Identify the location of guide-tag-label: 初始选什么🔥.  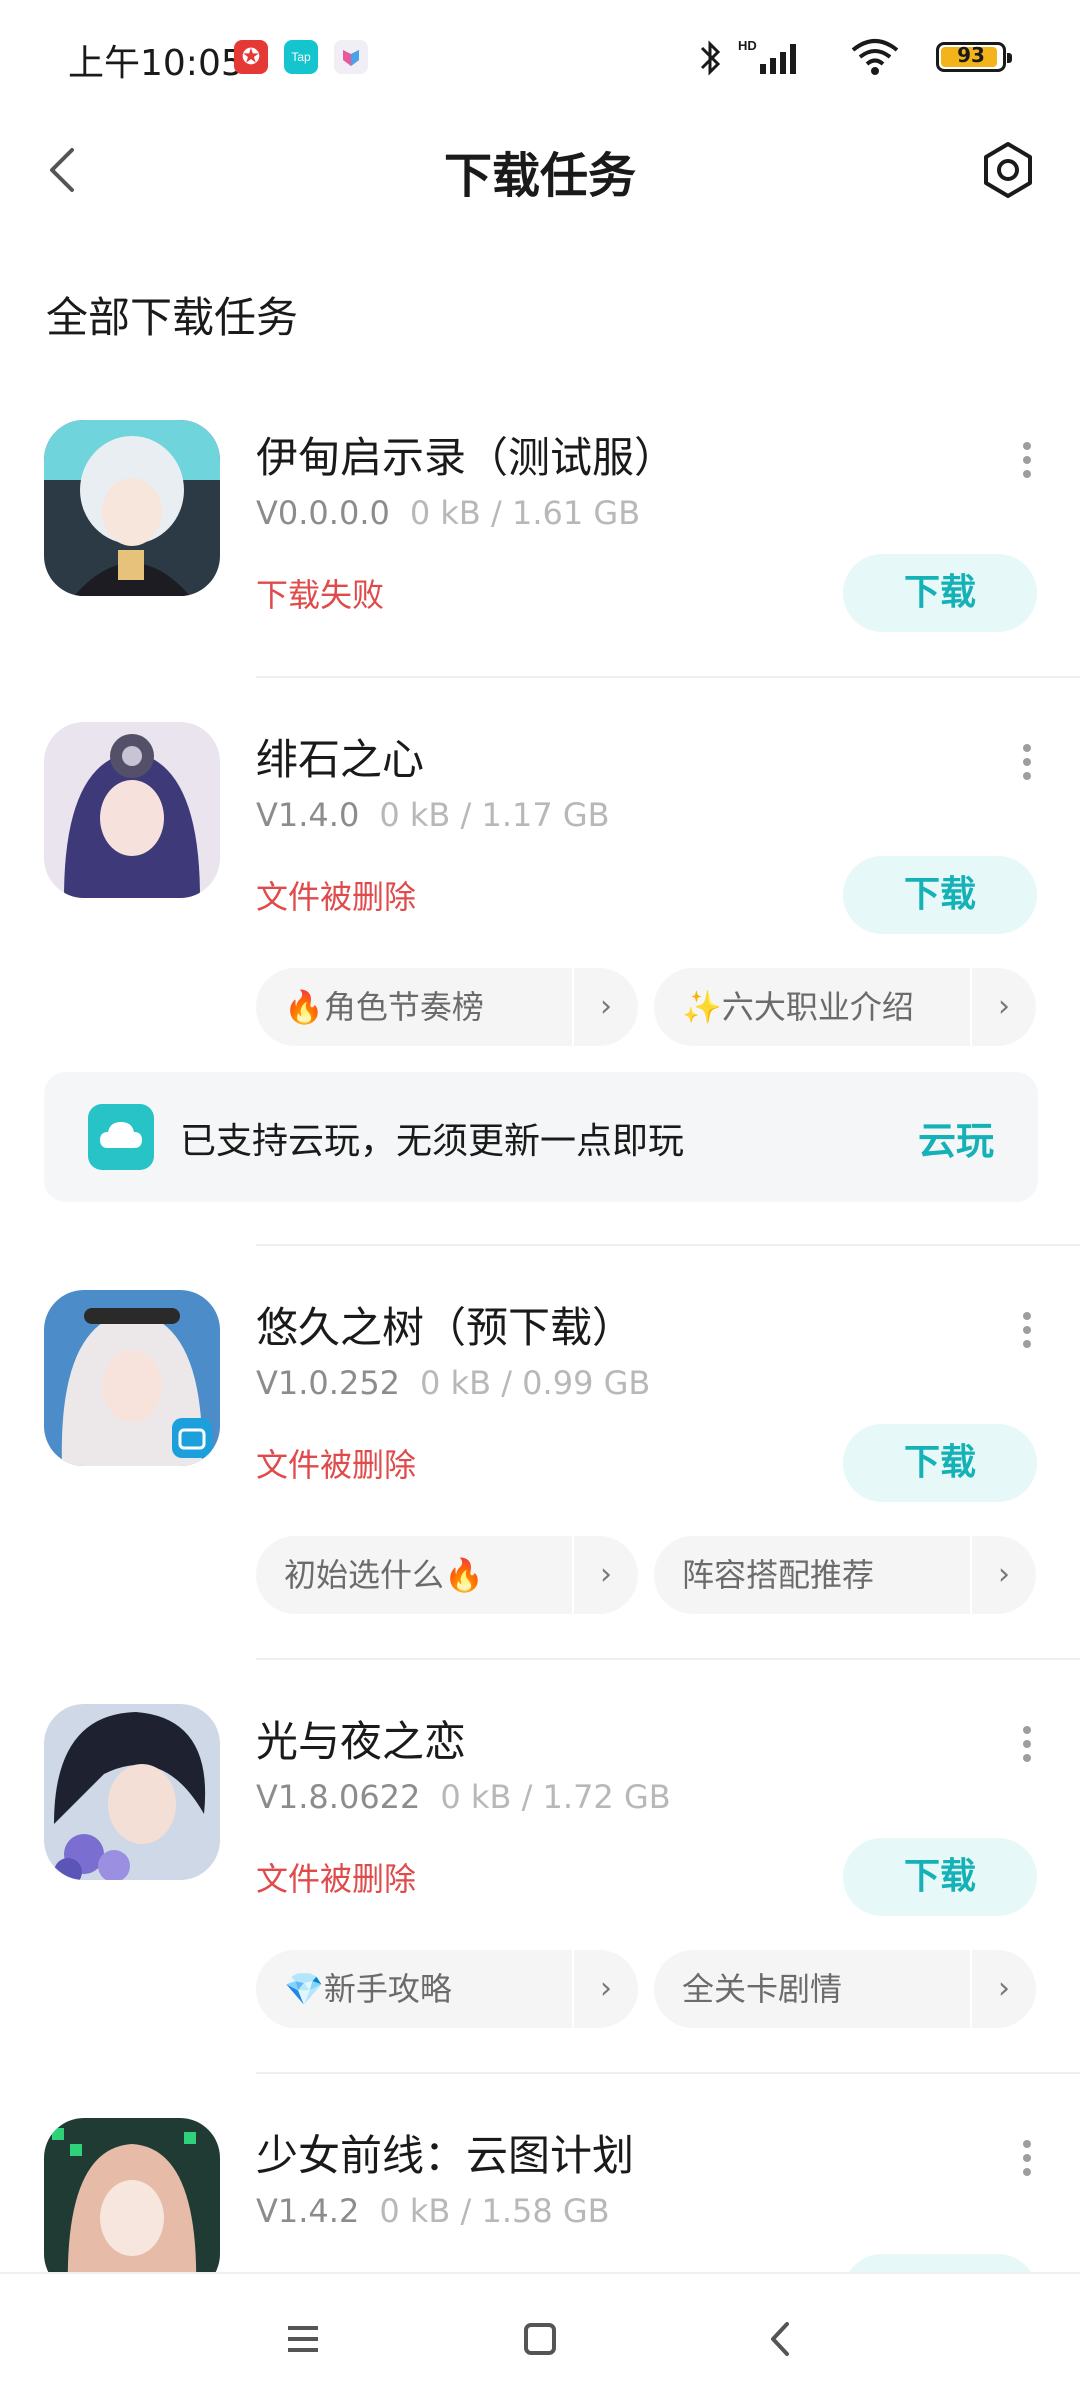
(384, 1575).